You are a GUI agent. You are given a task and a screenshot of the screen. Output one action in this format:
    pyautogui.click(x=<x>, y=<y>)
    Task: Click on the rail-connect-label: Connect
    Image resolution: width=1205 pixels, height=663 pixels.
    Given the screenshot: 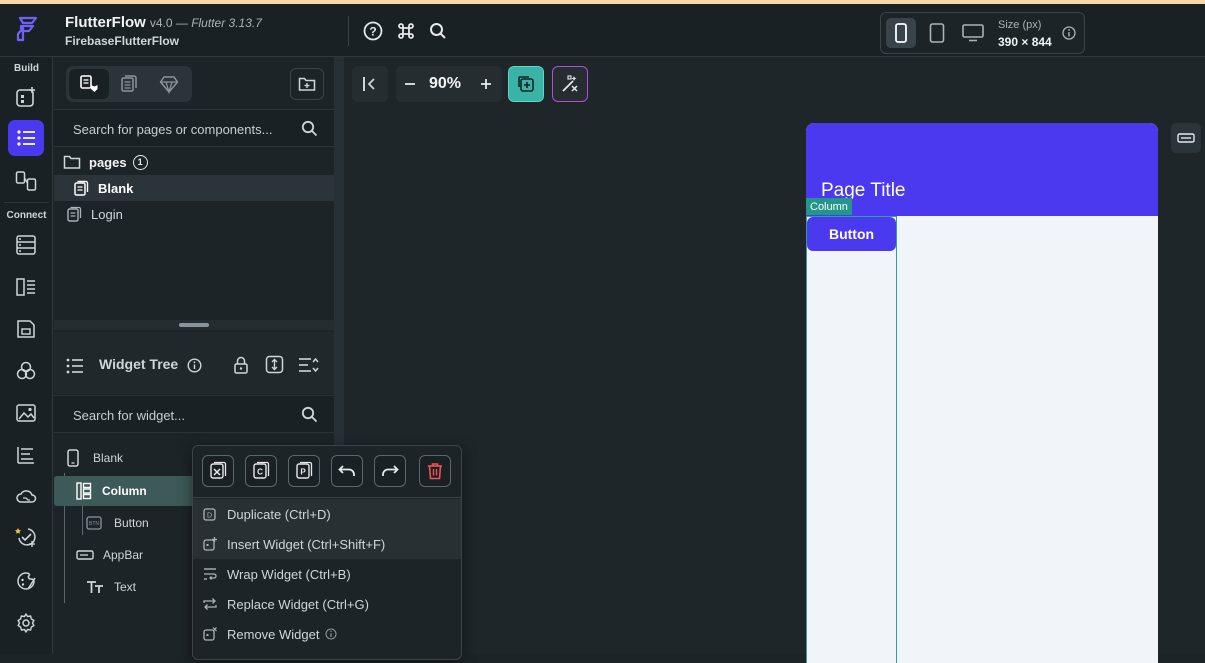 What is the action you would take?
    pyautogui.click(x=26, y=215)
    